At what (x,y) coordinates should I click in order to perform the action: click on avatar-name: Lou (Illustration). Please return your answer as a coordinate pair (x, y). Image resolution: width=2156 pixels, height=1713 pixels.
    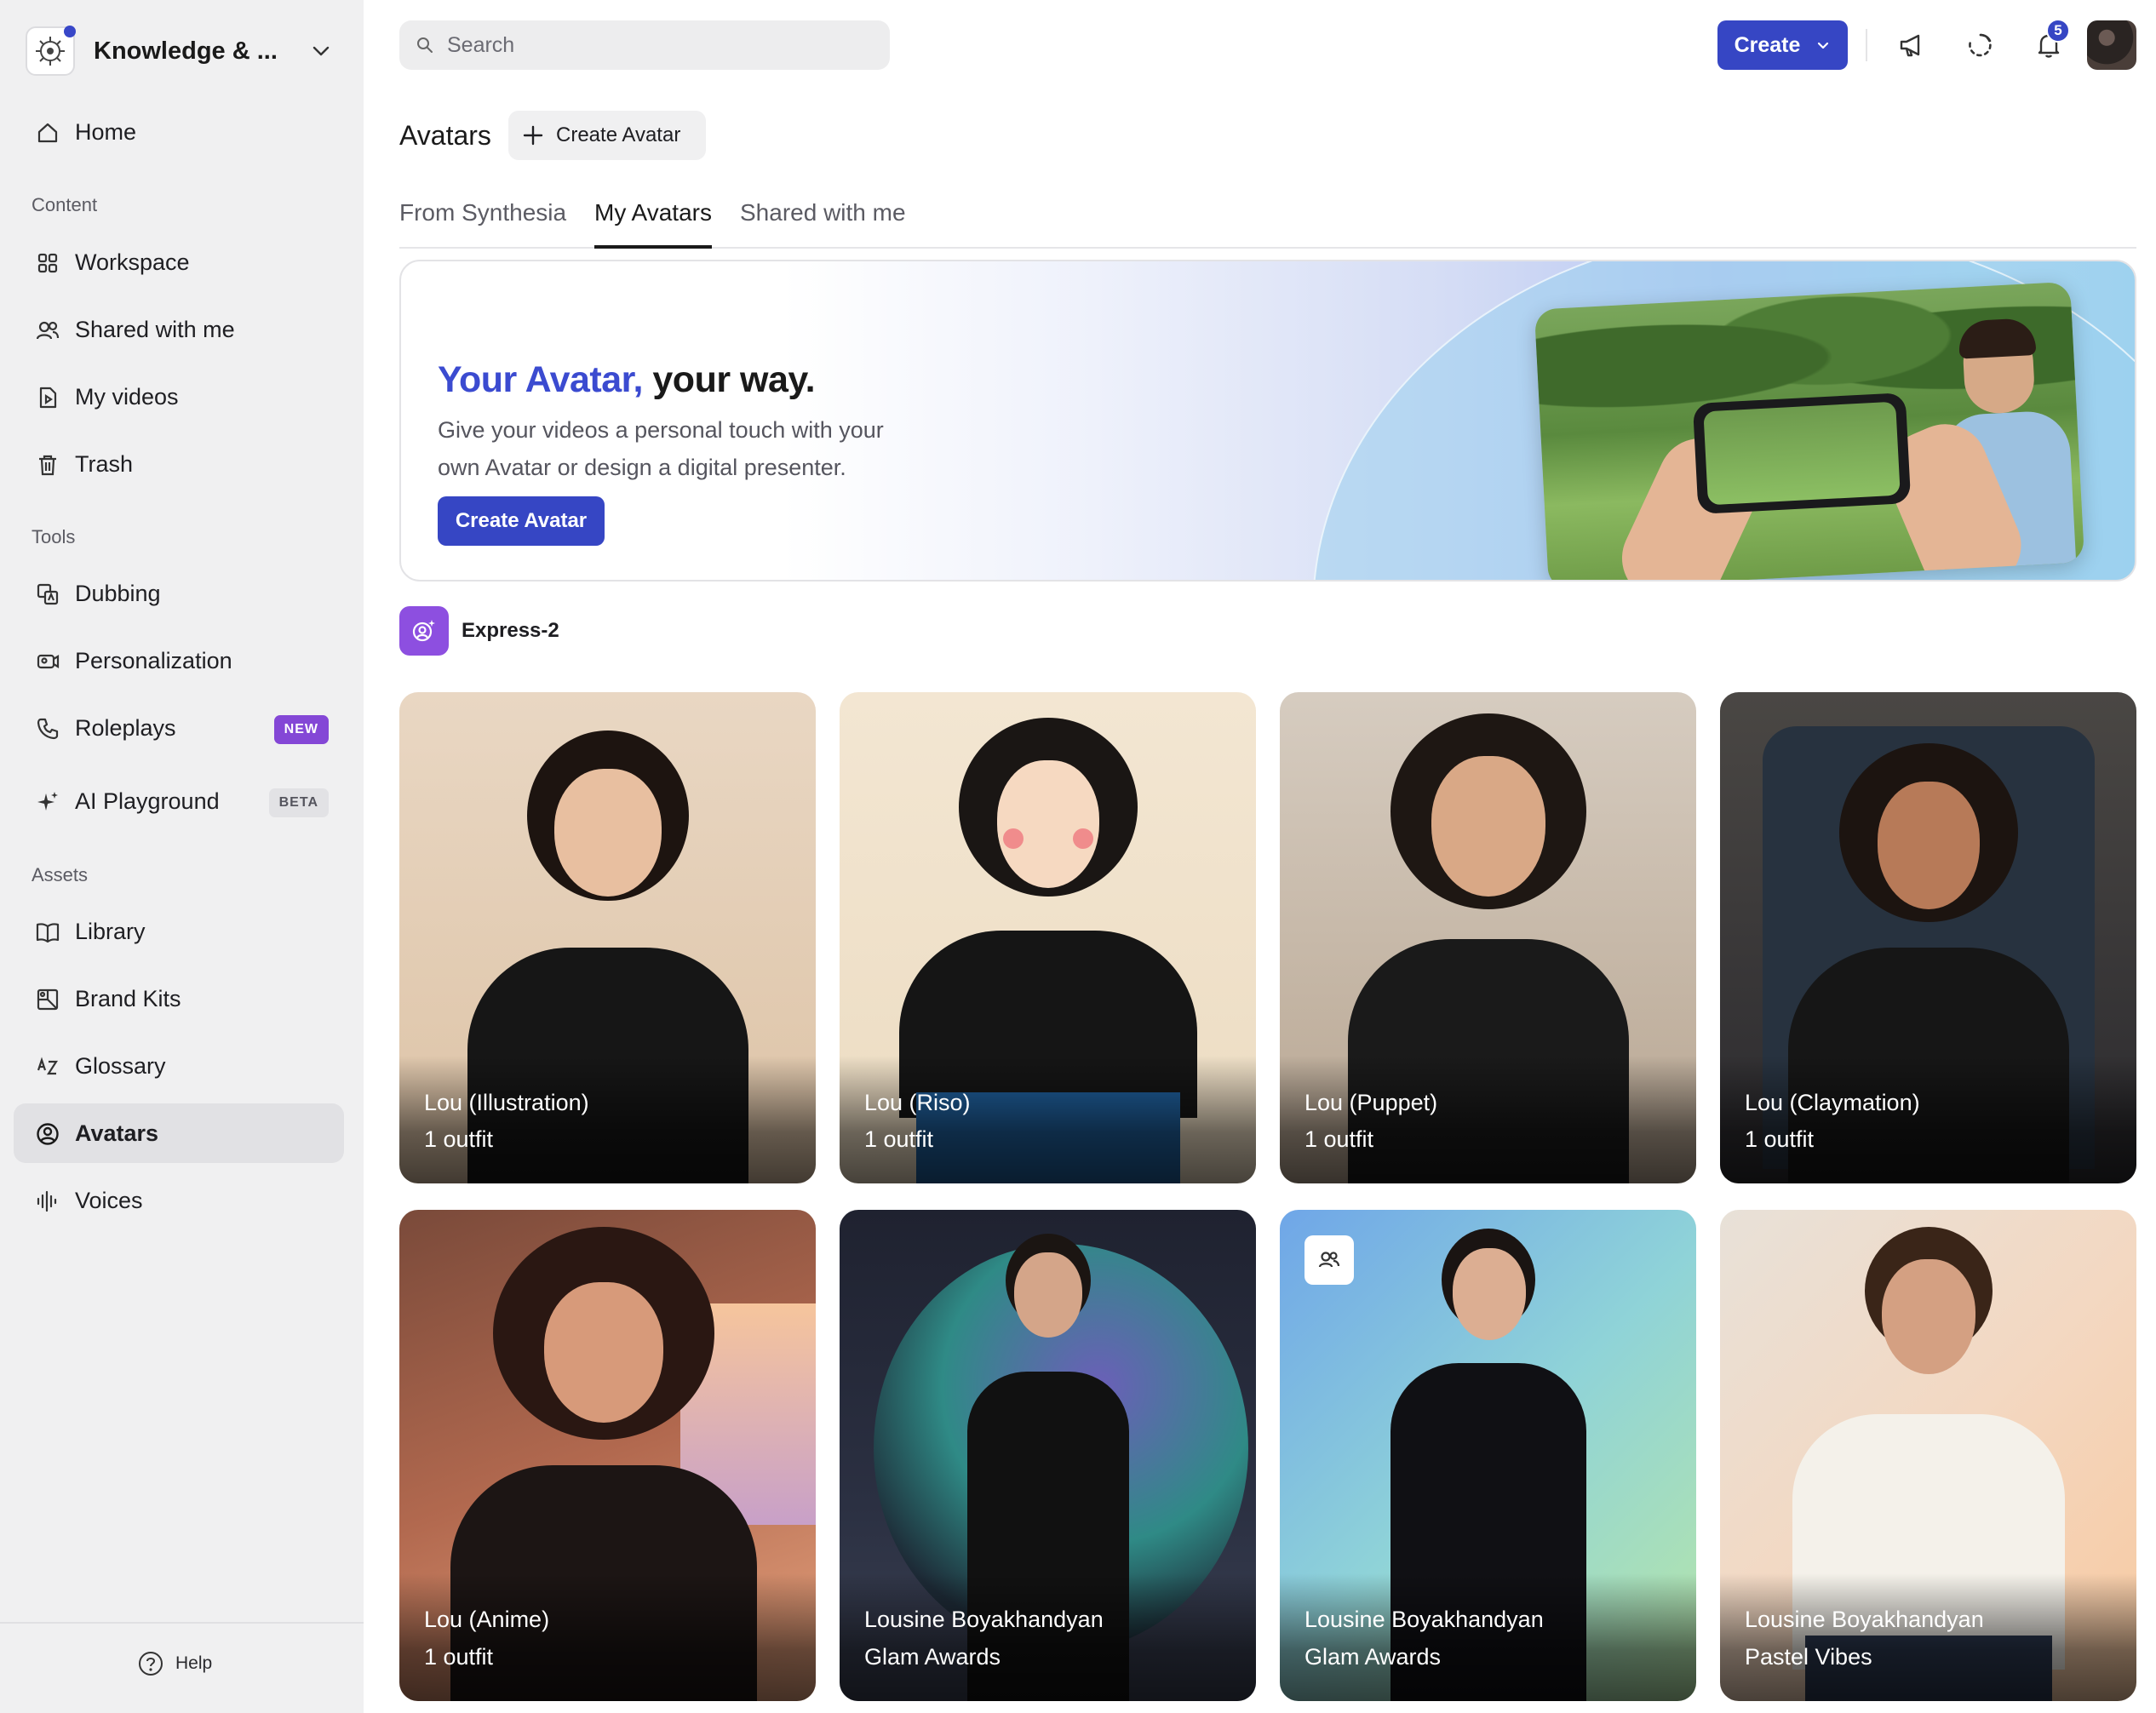
    Looking at the image, I should click on (506, 1102).